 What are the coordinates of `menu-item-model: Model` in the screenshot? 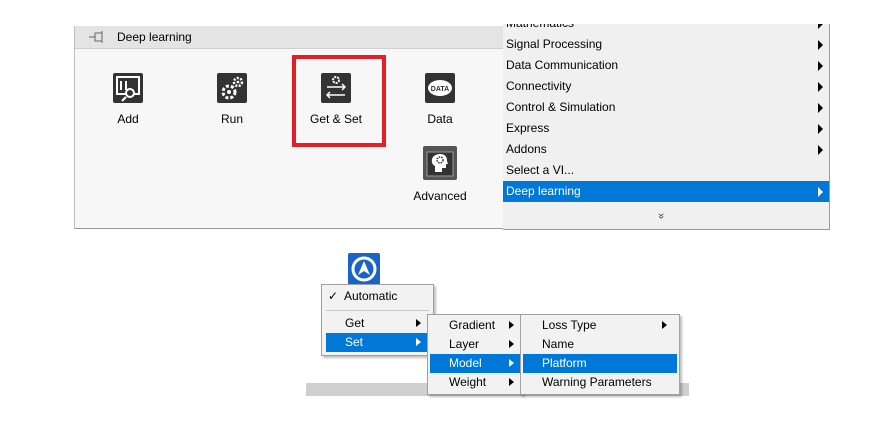 It's located at (475, 363).